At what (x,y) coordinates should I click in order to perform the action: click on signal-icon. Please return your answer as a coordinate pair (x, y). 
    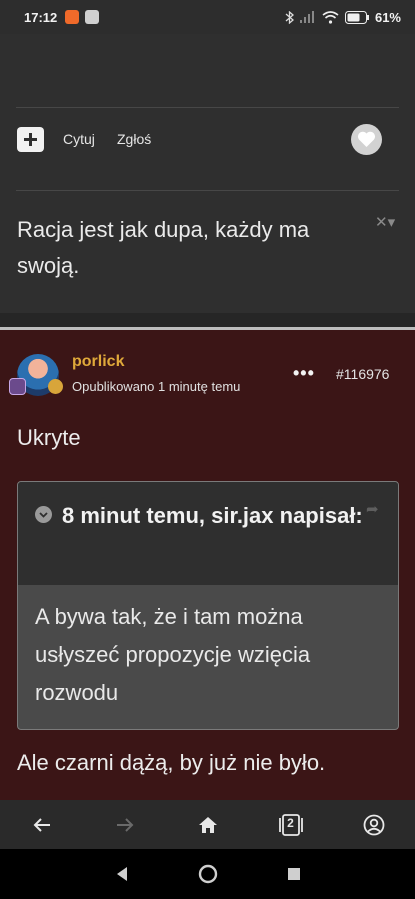
    Looking at the image, I should click on (306, 17).